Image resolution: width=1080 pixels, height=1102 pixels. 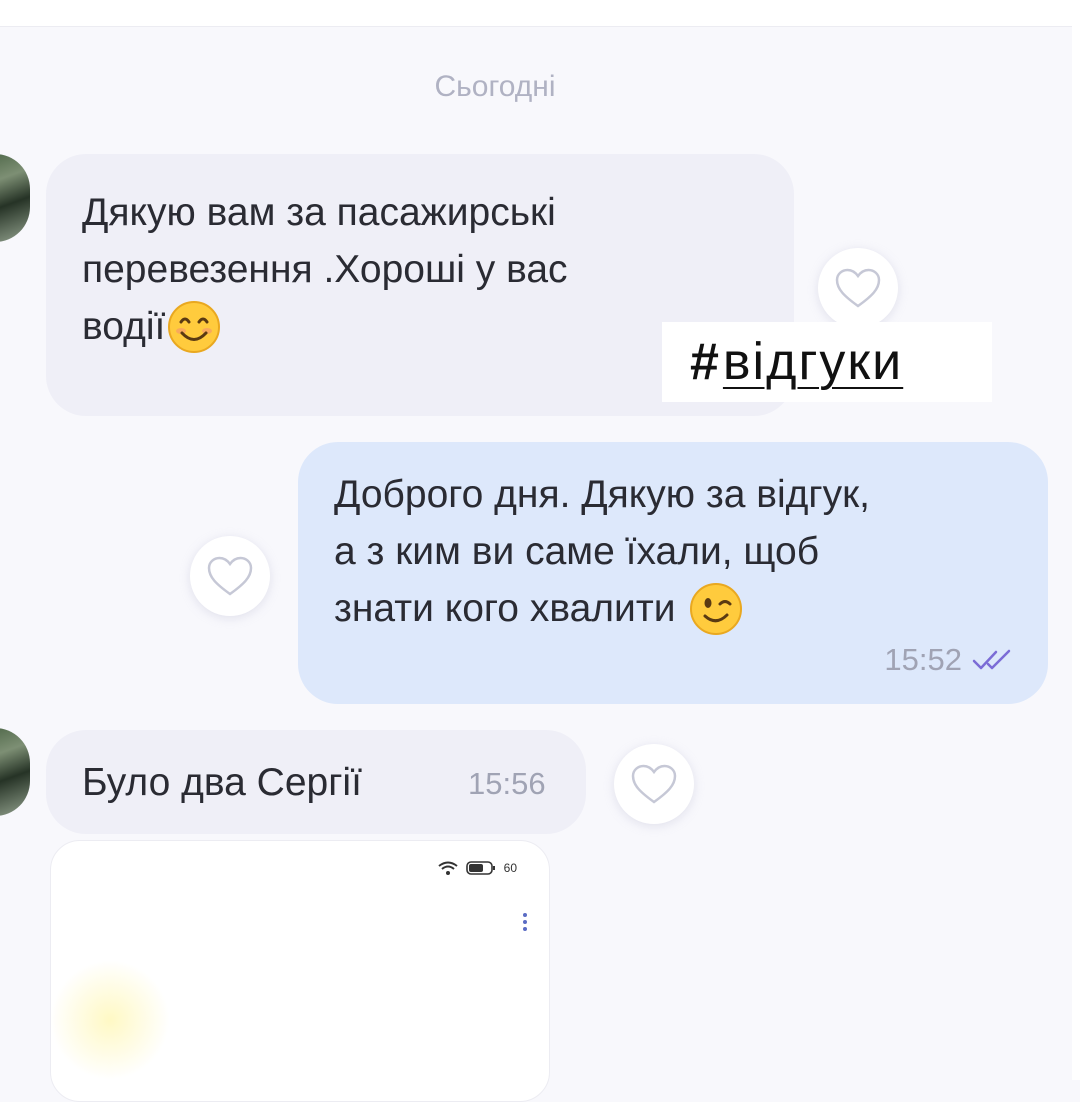 What do you see at coordinates (222, 782) in the screenshot?
I see `message-line: Було два Сергії` at bounding box center [222, 782].